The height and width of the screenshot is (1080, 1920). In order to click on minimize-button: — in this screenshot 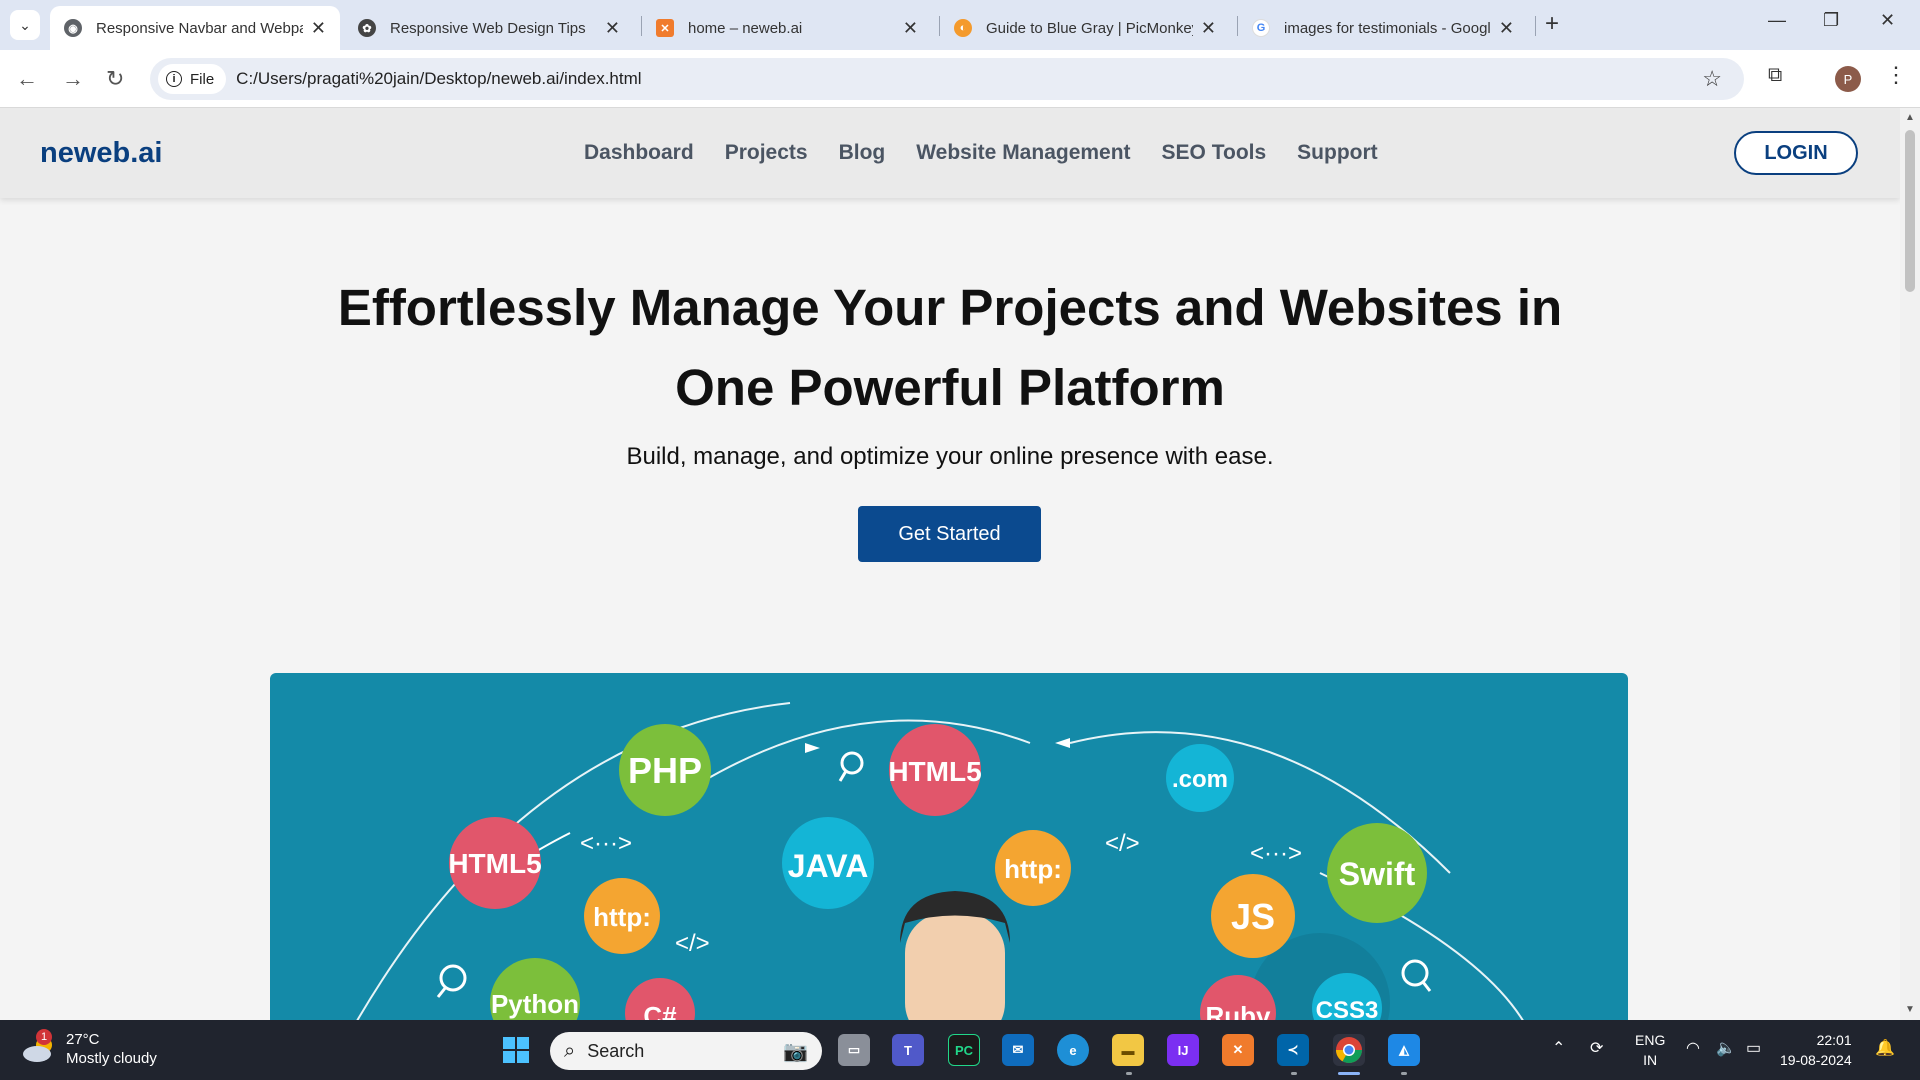, I will do `click(1777, 20)`.